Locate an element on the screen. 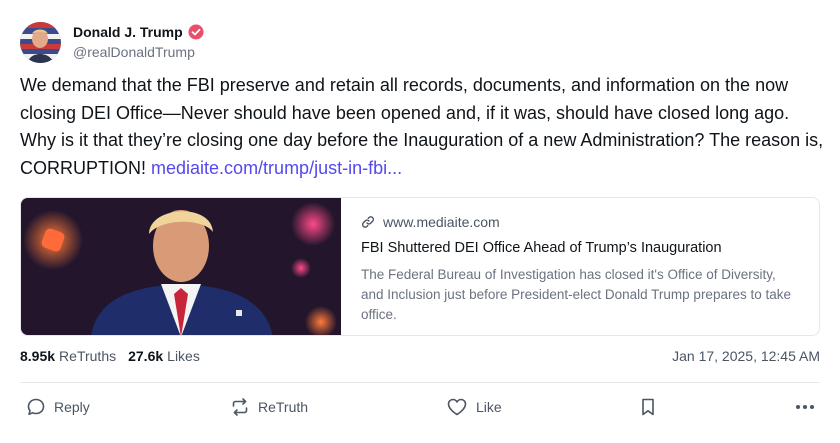 This screenshot has width=840, height=443. like-button: Like is located at coordinates (474, 407).